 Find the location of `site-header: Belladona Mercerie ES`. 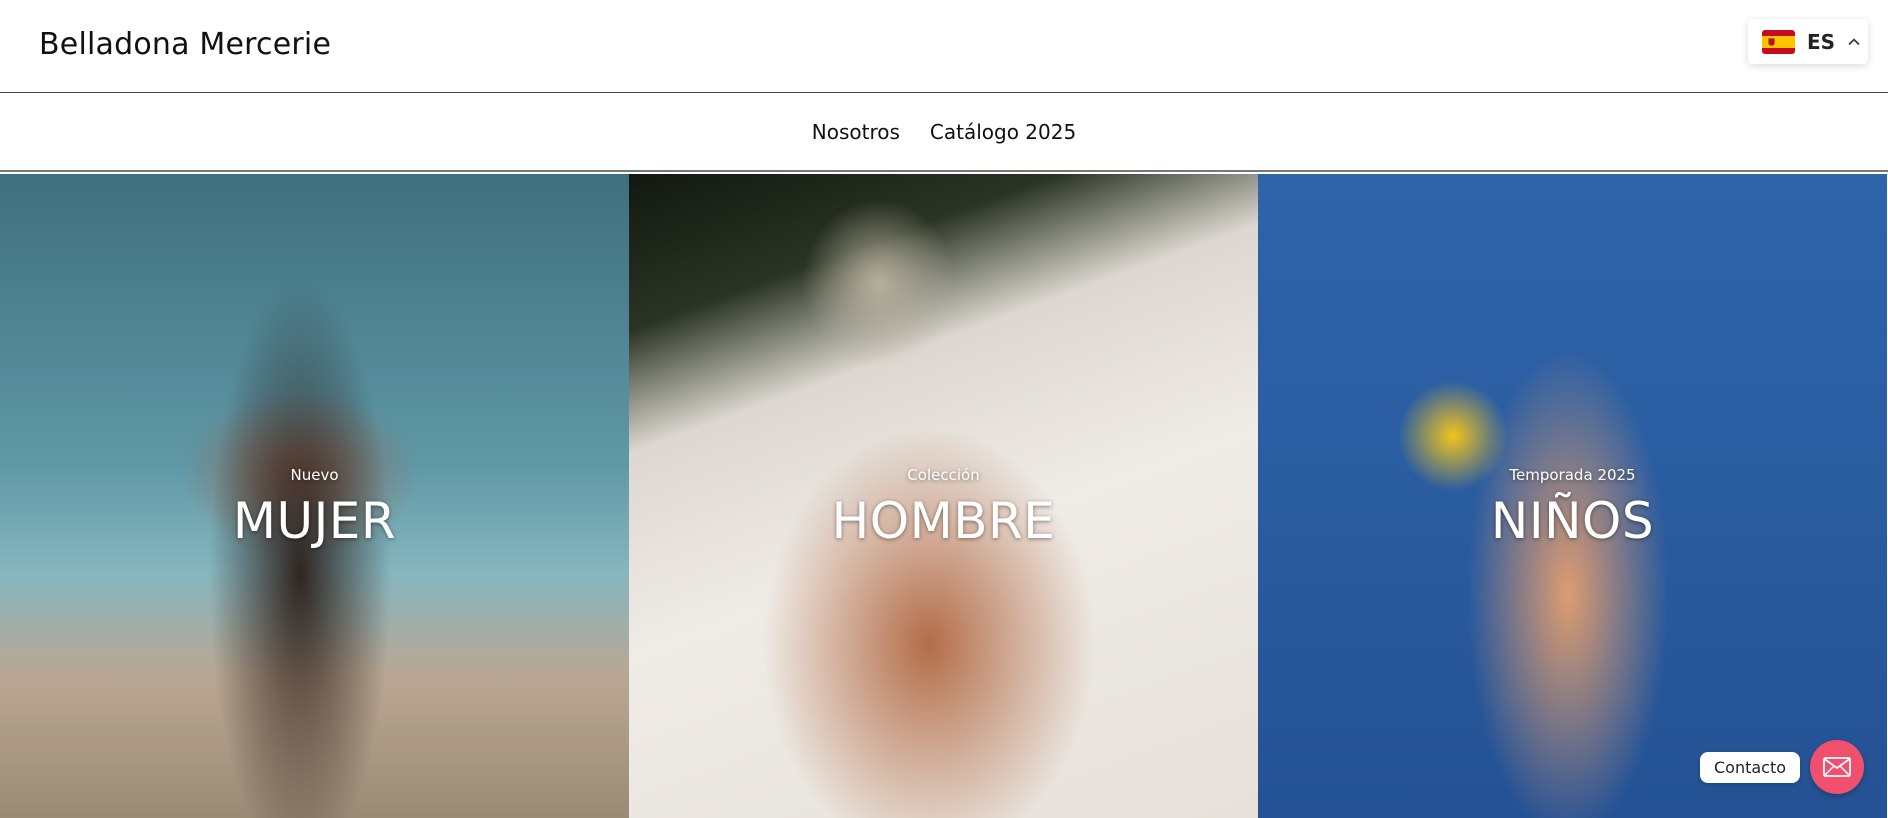

site-header: Belladona Mercerie ES is located at coordinates (944, 46).